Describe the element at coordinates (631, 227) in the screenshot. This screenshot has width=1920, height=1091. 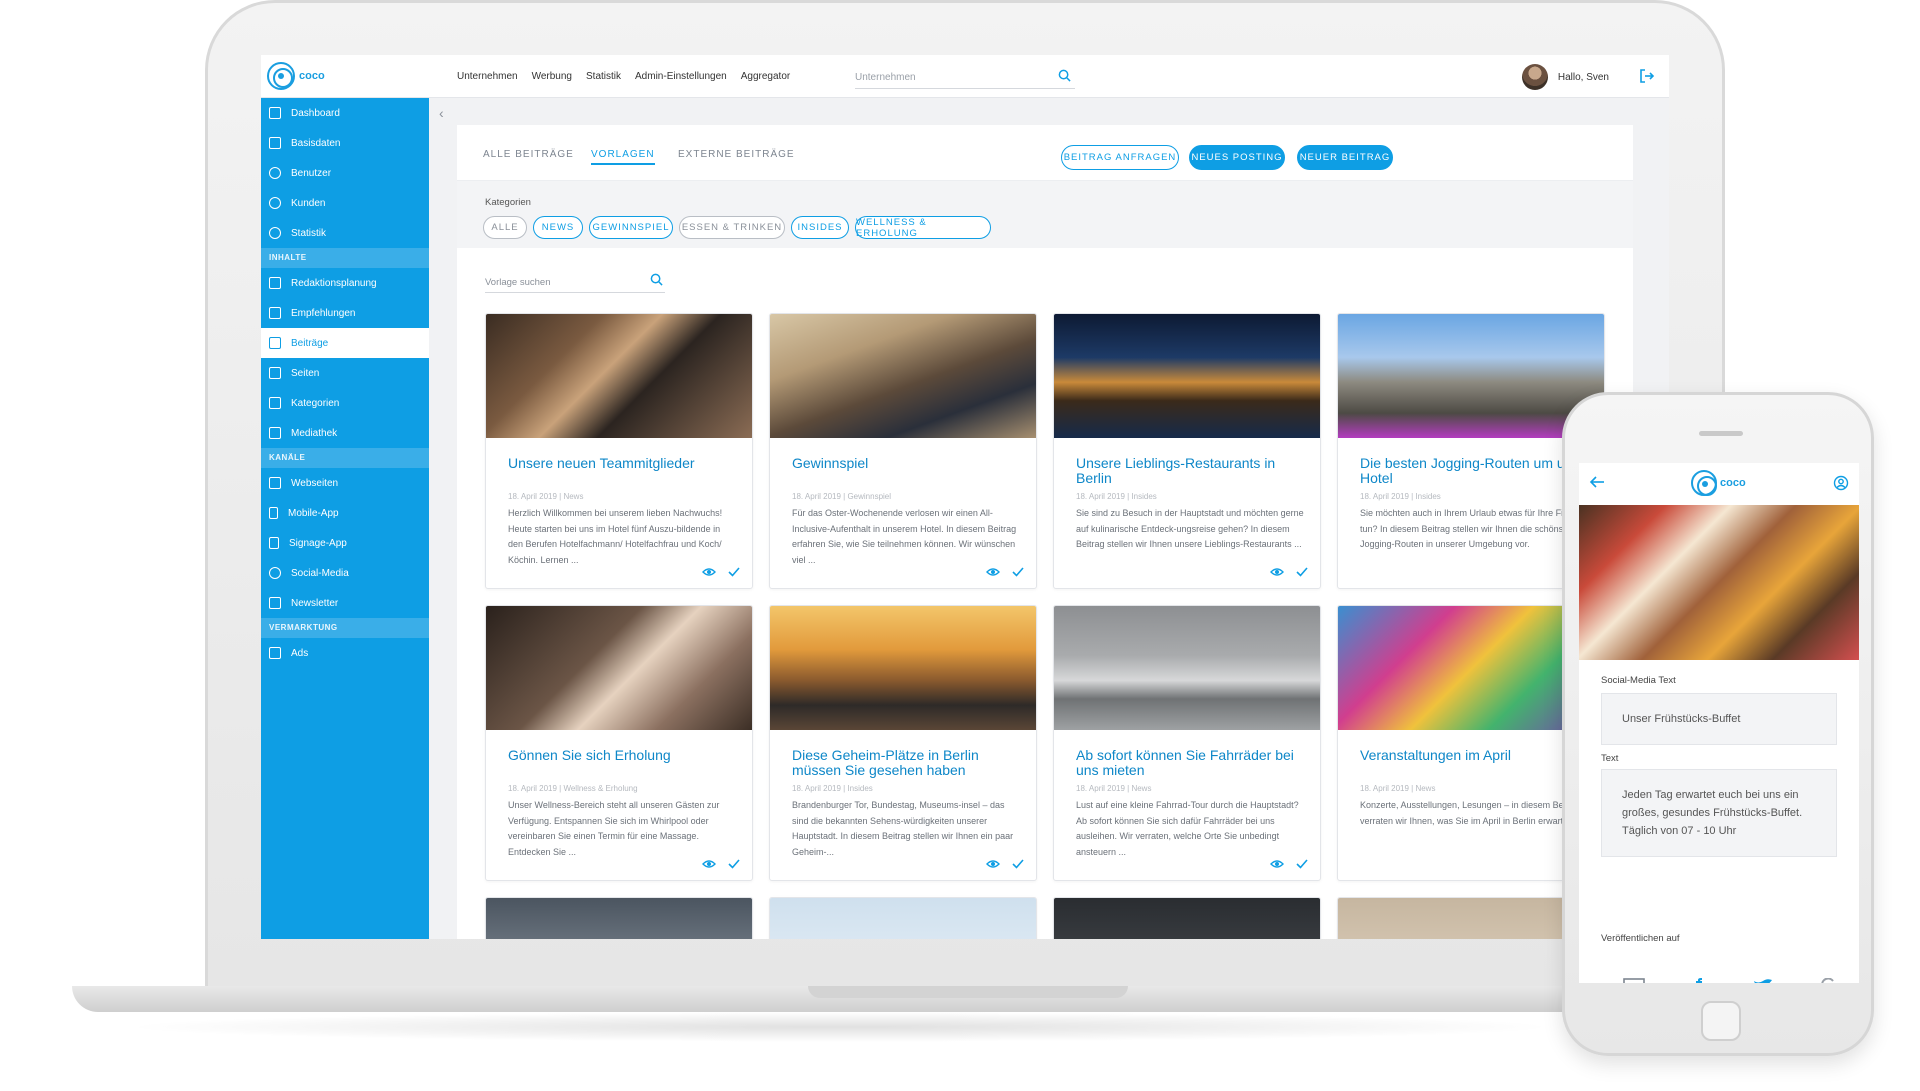
I see `category-chip-gewinnspiel: GEWINNSPIEL` at that location.